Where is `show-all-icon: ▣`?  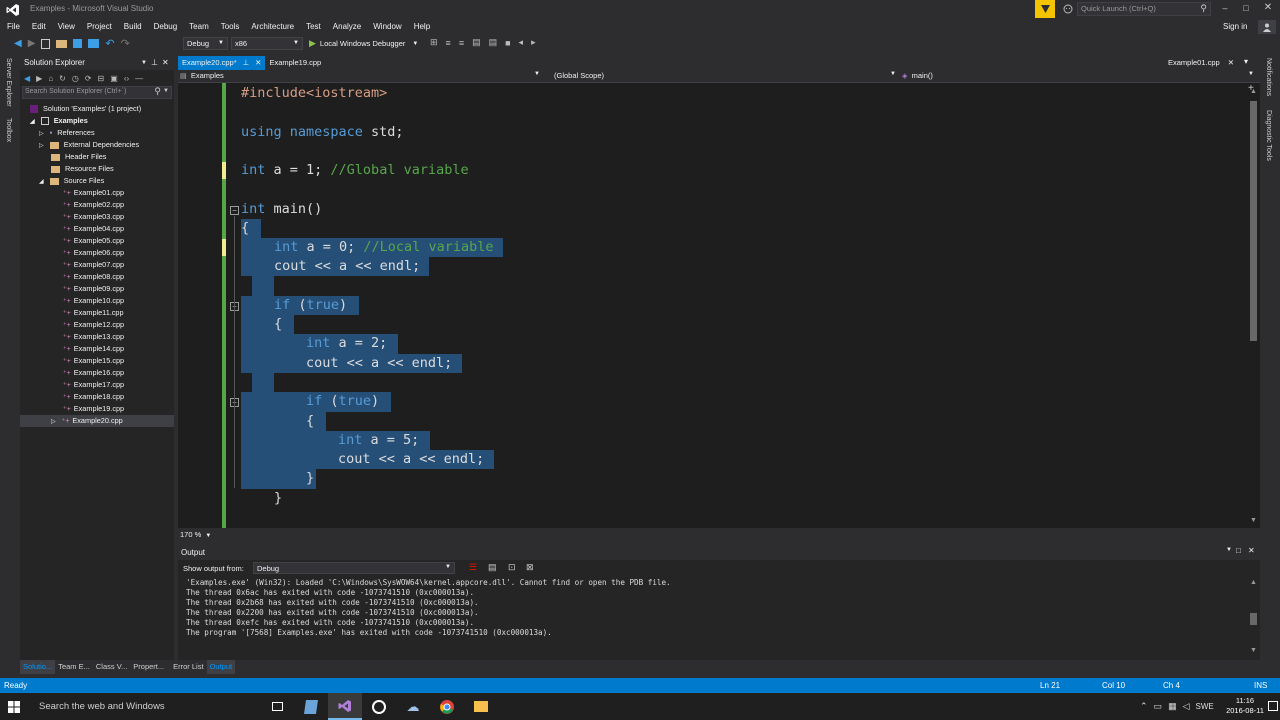 show-all-icon: ▣ is located at coordinates (114, 78).